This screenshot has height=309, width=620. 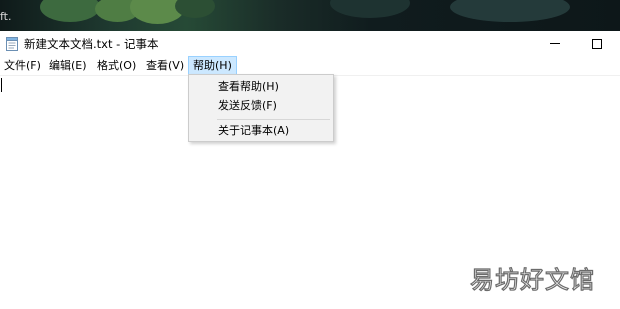 I want to click on menu-separator, so click(x=273, y=119).